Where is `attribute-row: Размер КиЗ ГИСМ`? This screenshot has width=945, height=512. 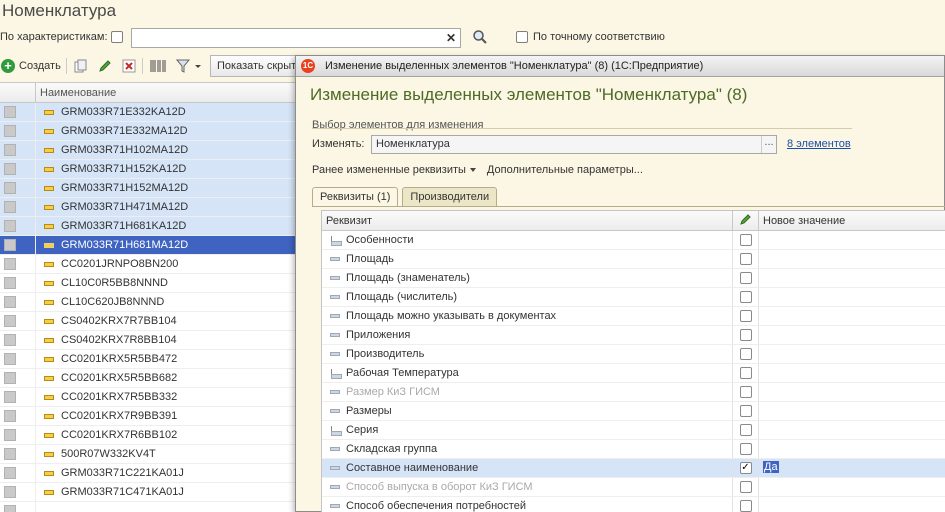
attribute-row: Размер КиЗ ГИСМ is located at coordinates (633, 392).